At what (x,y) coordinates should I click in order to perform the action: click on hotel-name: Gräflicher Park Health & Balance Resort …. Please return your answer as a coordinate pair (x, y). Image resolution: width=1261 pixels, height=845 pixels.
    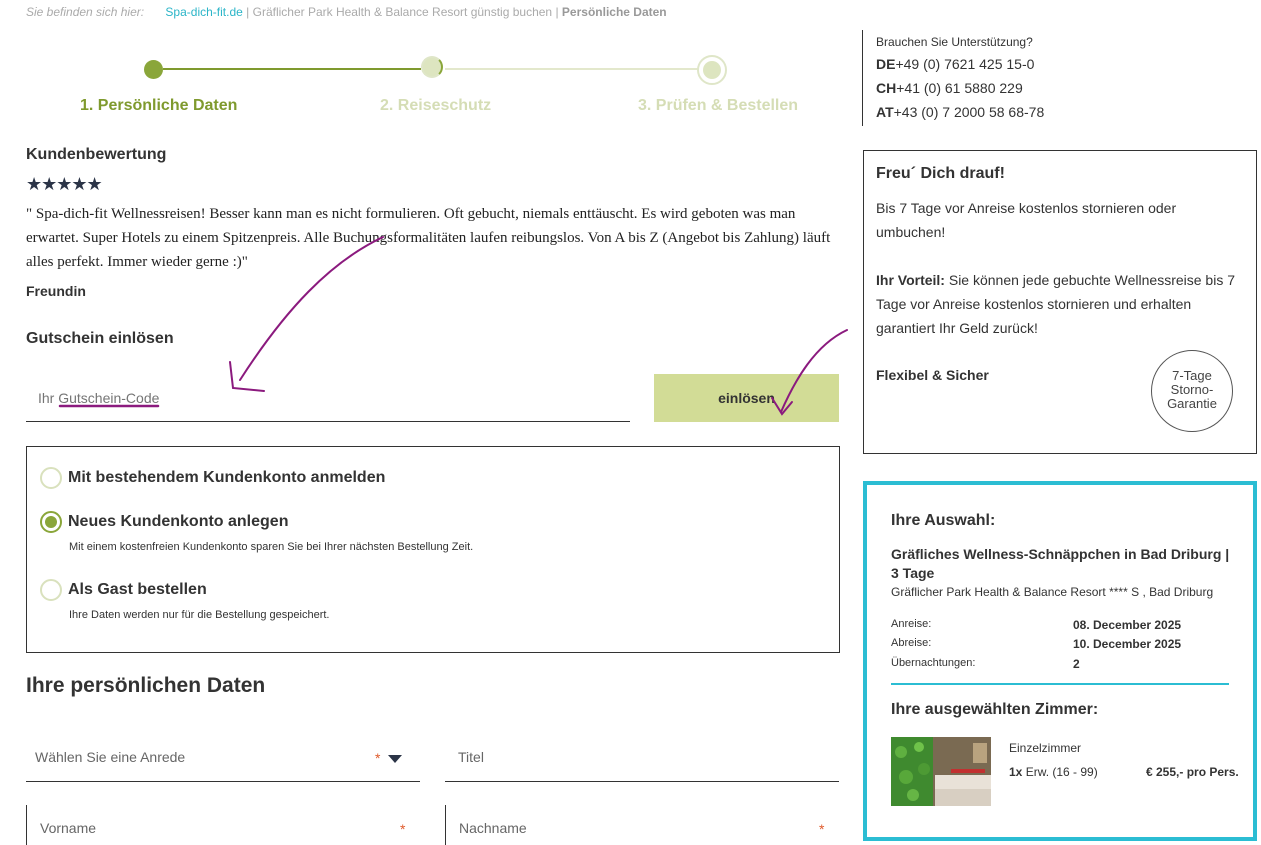
    Looking at the image, I should click on (1052, 592).